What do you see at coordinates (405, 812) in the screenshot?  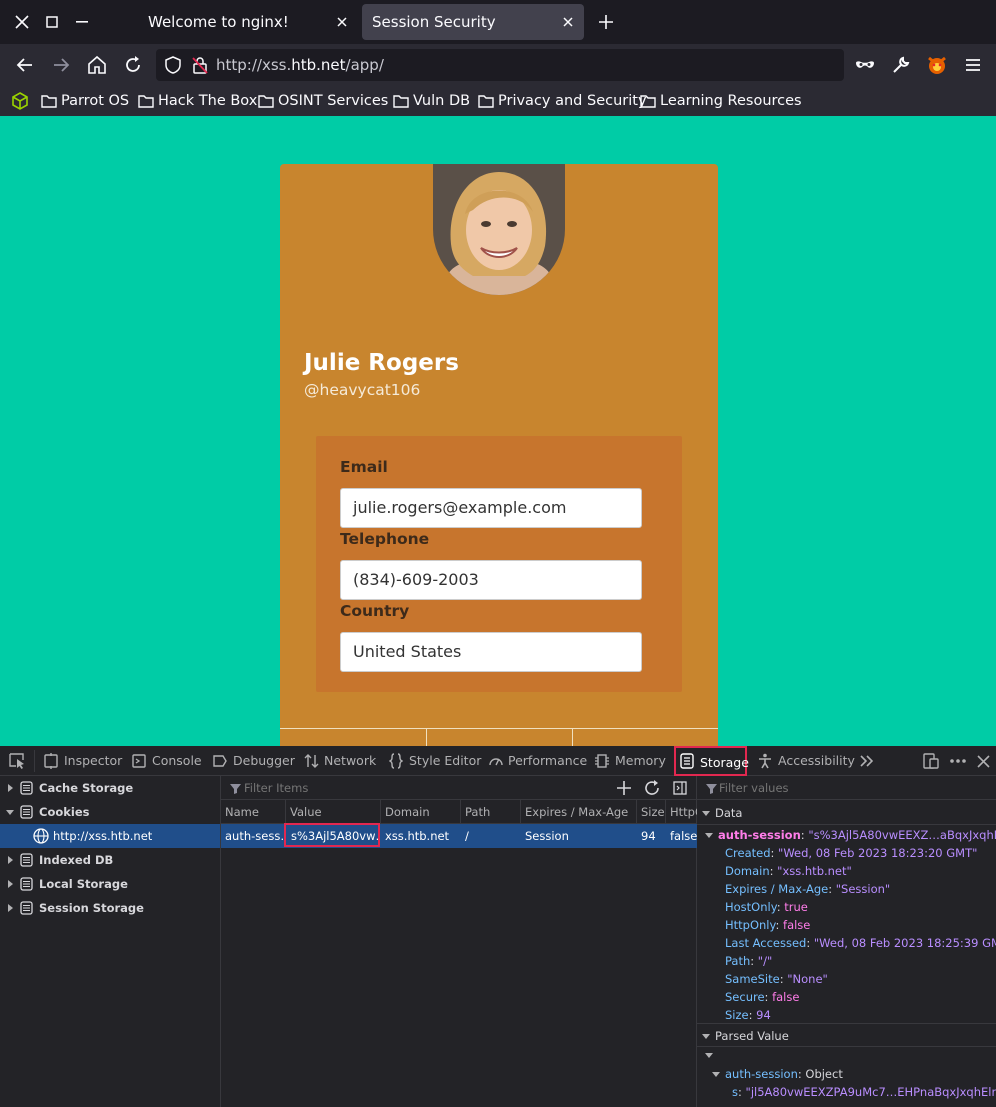 I see `column-header-domain: Domain` at bounding box center [405, 812].